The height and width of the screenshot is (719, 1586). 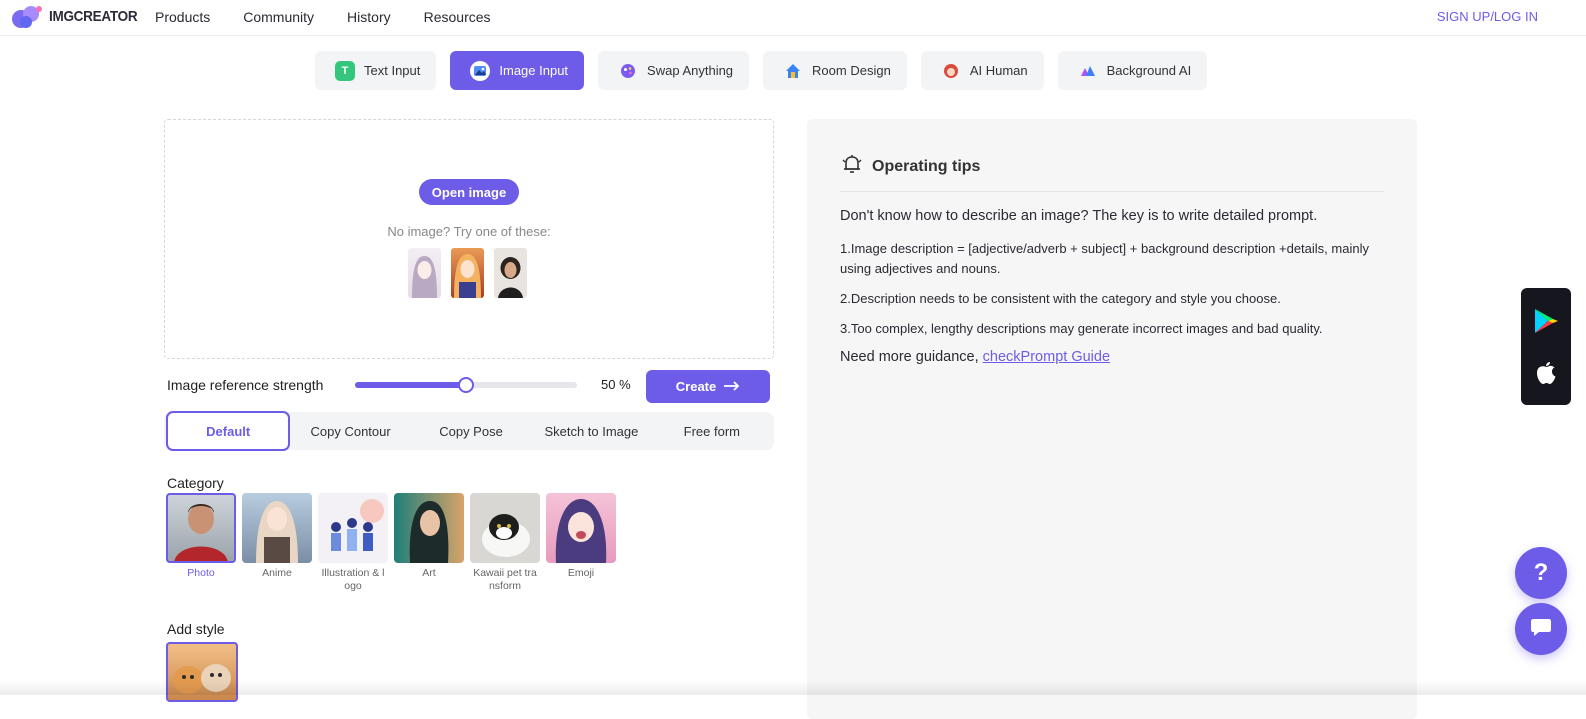 I want to click on tab-ai-human: AI Human, so click(x=982, y=70).